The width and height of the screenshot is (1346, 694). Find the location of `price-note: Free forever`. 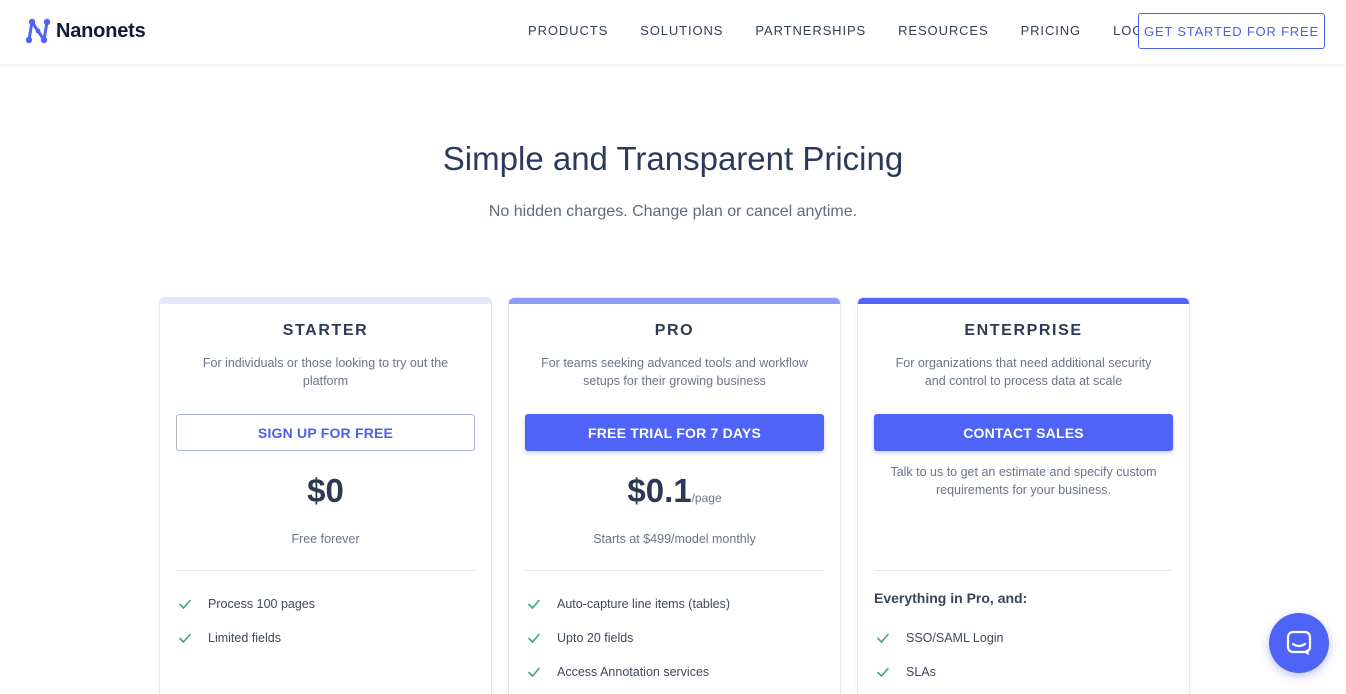

price-note: Free forever is located at coordinates (325, 539).